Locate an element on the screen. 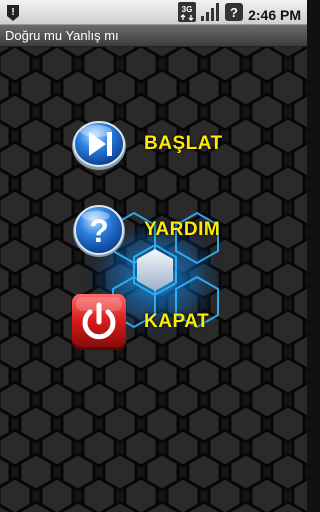 The width and height of the screenshot is (320, 512). status-bar: ! 3G ? 2:46 PM is located at coordinates (153, 12).